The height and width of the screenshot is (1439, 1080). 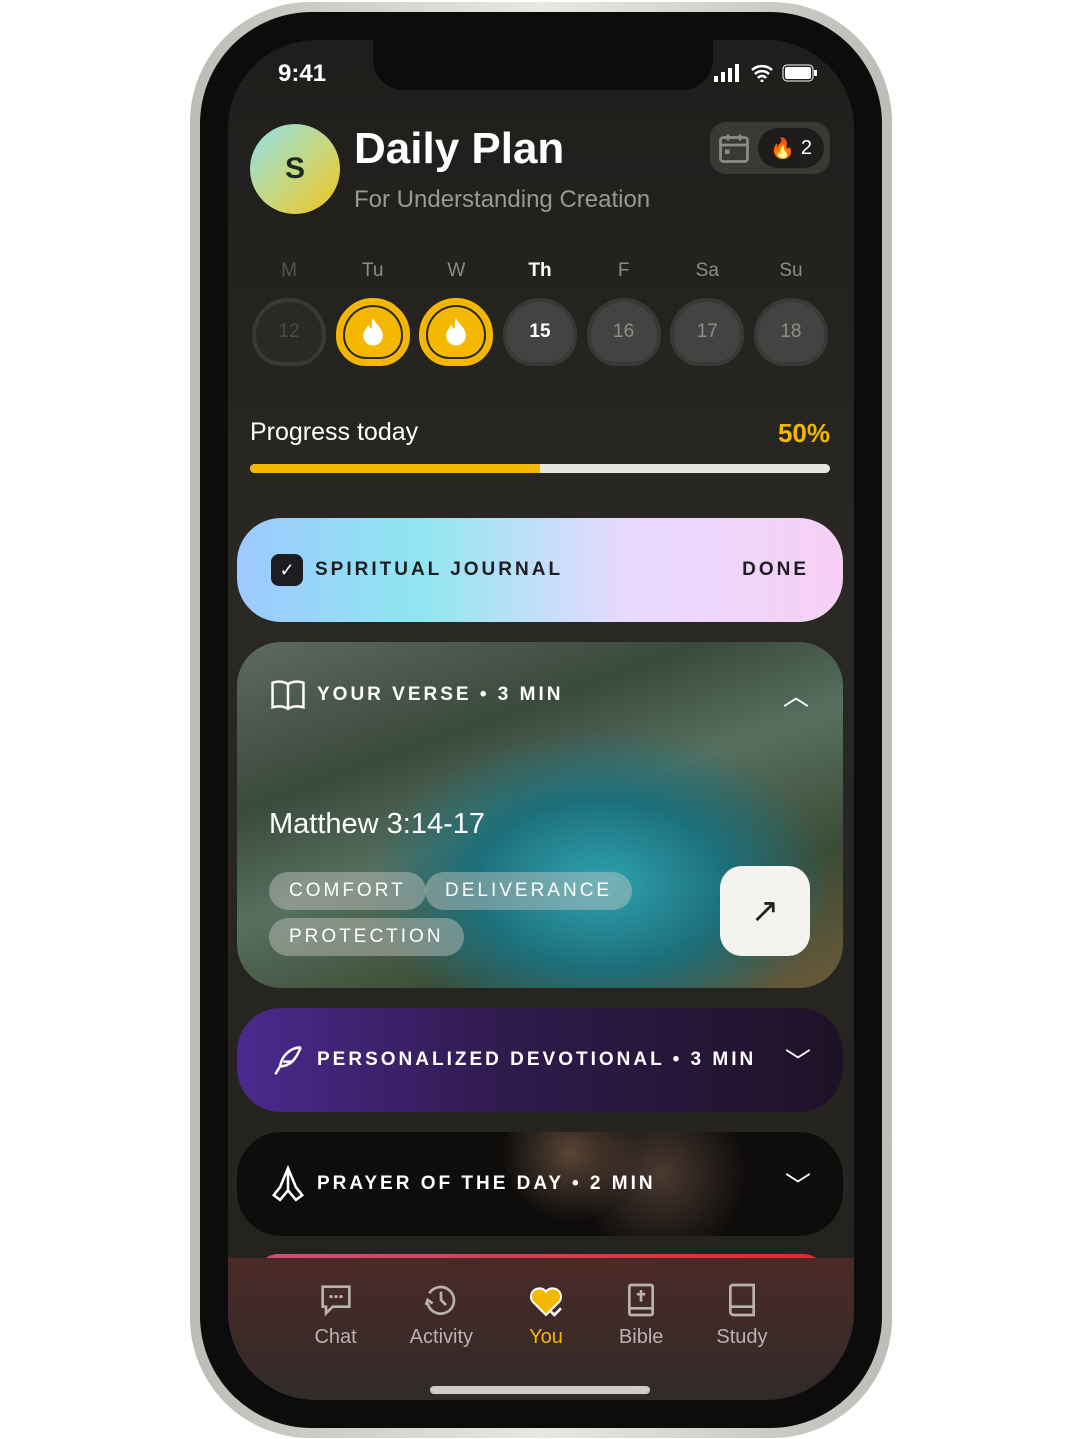 I want to click on day-f: F 16, so click(x=624, y=313).